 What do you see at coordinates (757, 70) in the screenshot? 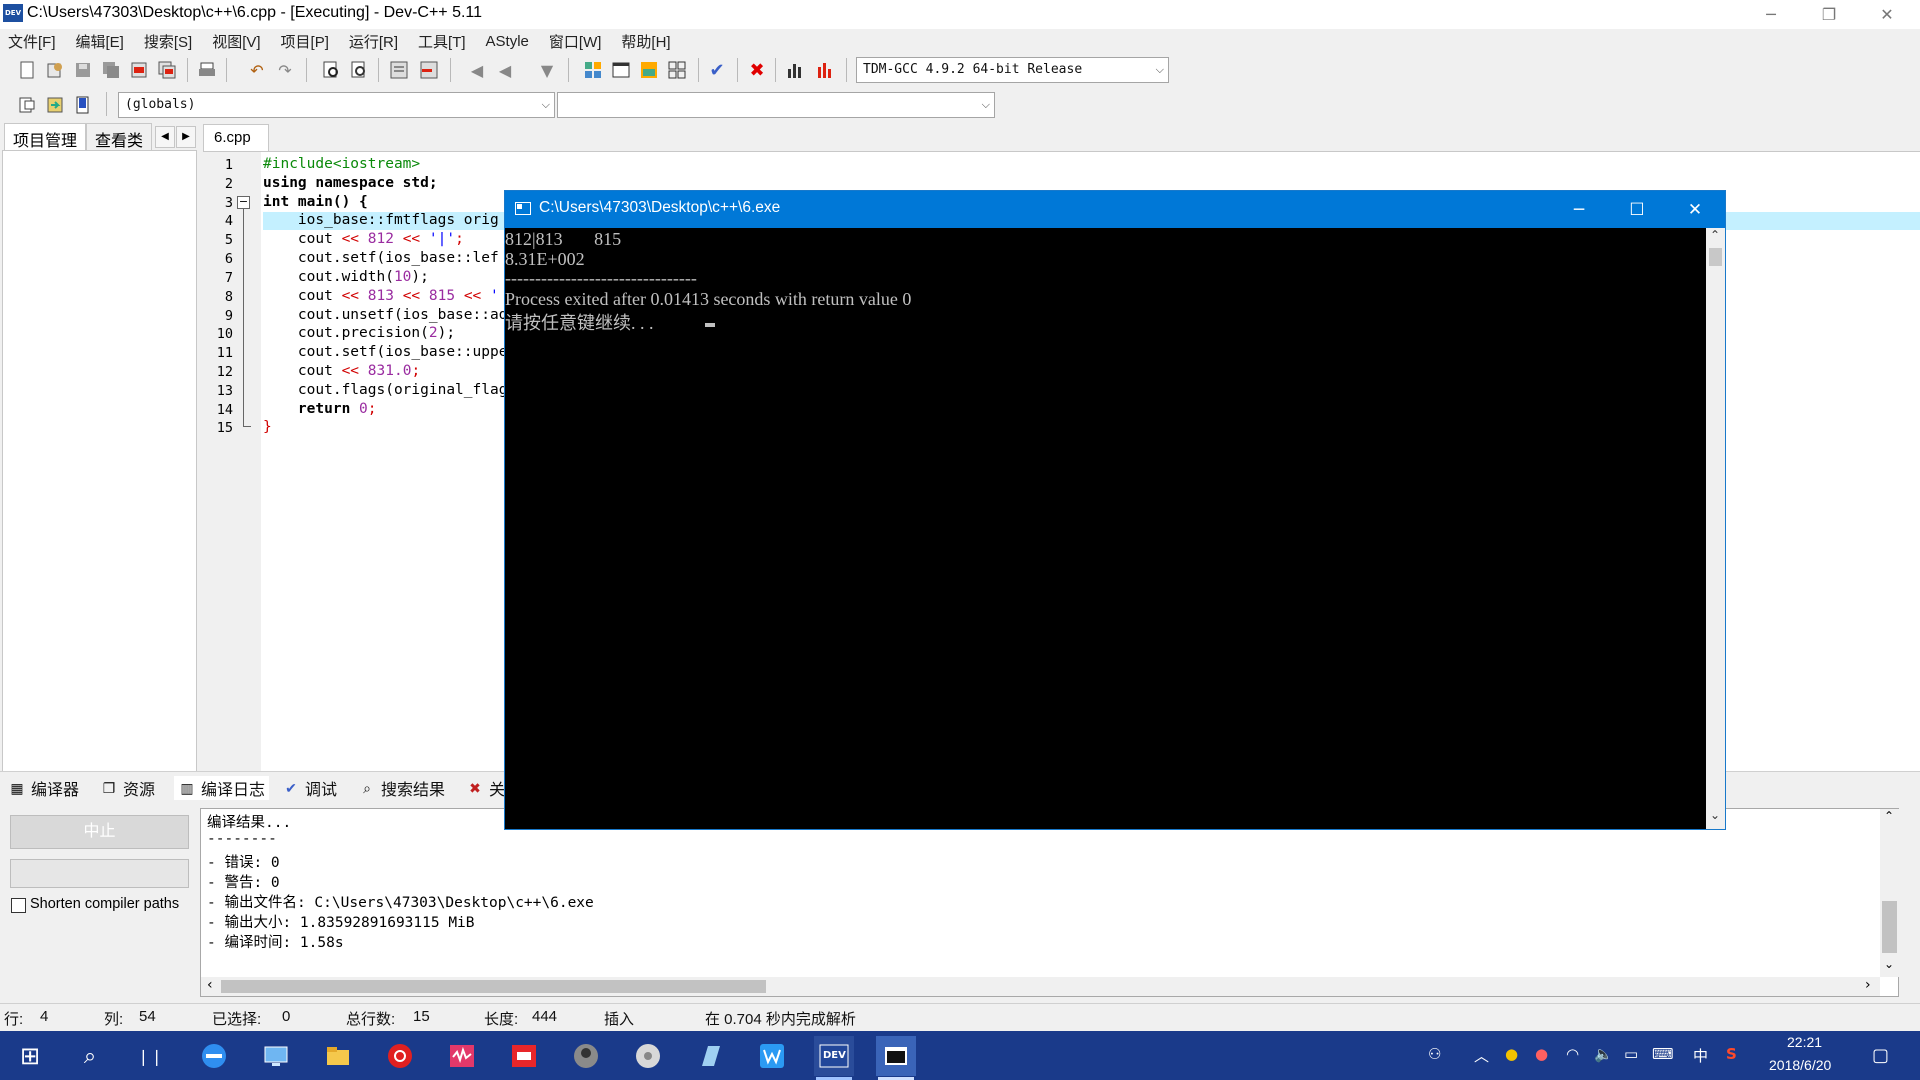
I see `stop-execution-icon: ✖` at bounding box center [757, 70].